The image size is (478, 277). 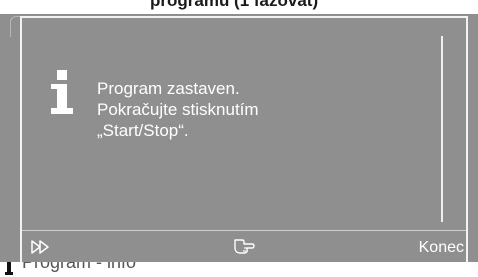 I want to click on top-strip: programu (1 fázovat), so click(x=239, y=7).